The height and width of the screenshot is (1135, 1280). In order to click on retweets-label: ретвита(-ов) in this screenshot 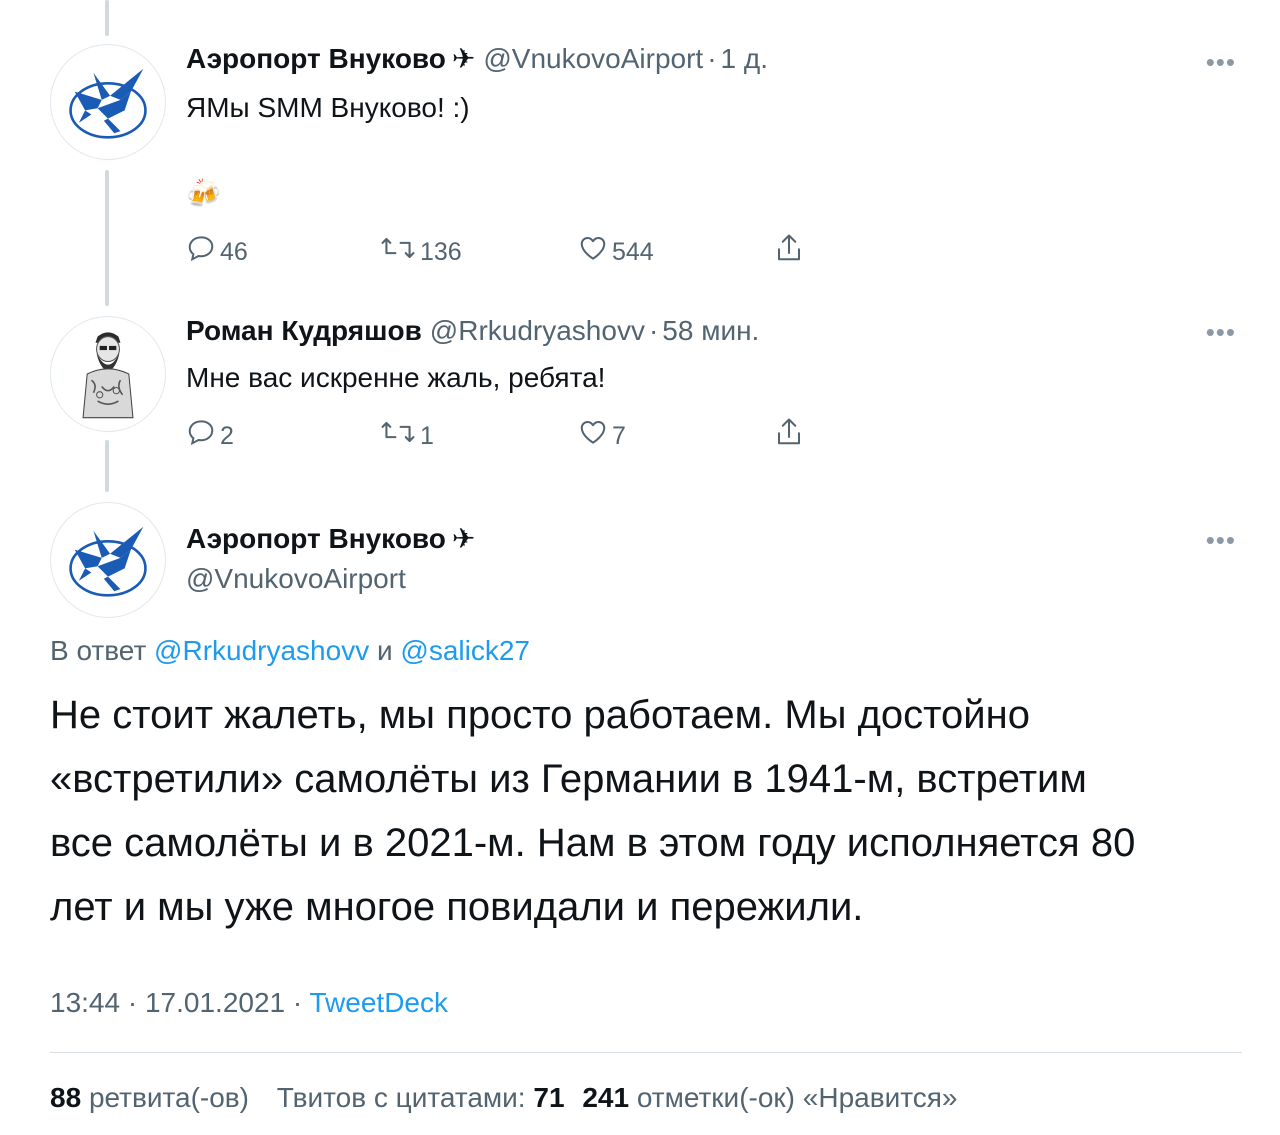, I will do `click(168, 1097)`.